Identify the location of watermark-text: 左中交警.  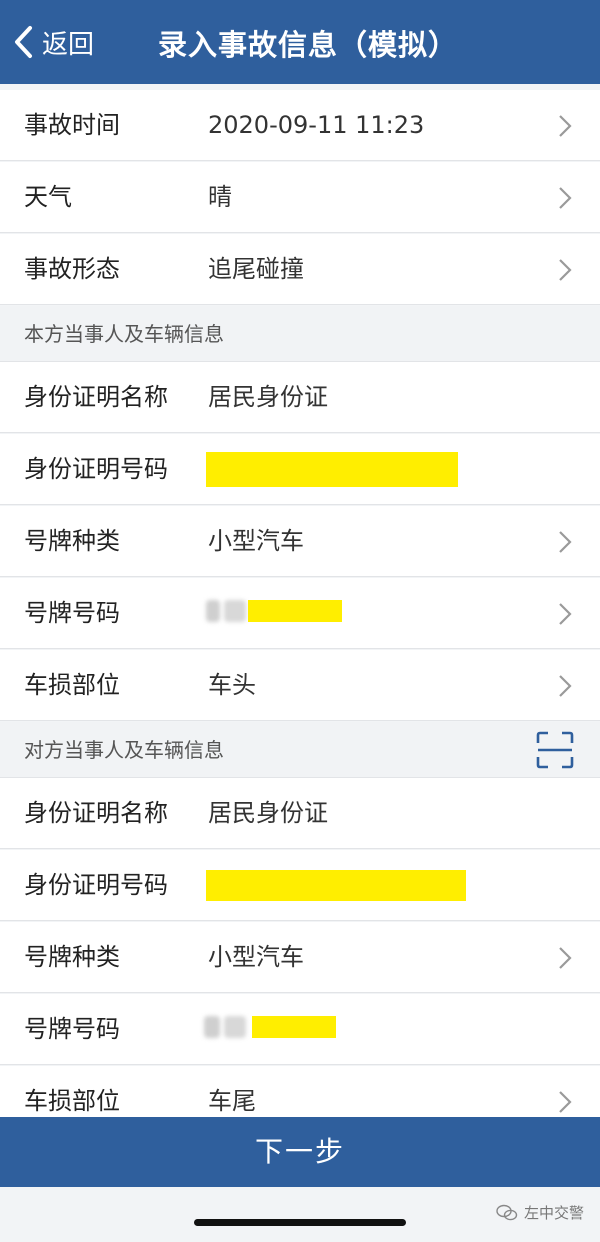
(553, 1213).